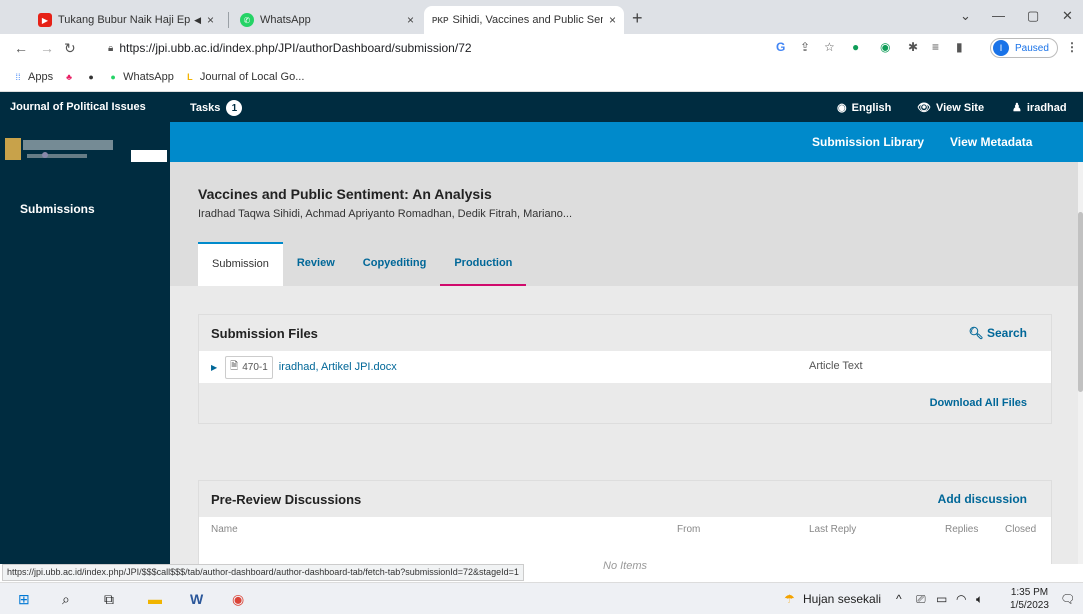  I want to click on extension-badge-icon: ◉, so click(885, 47).